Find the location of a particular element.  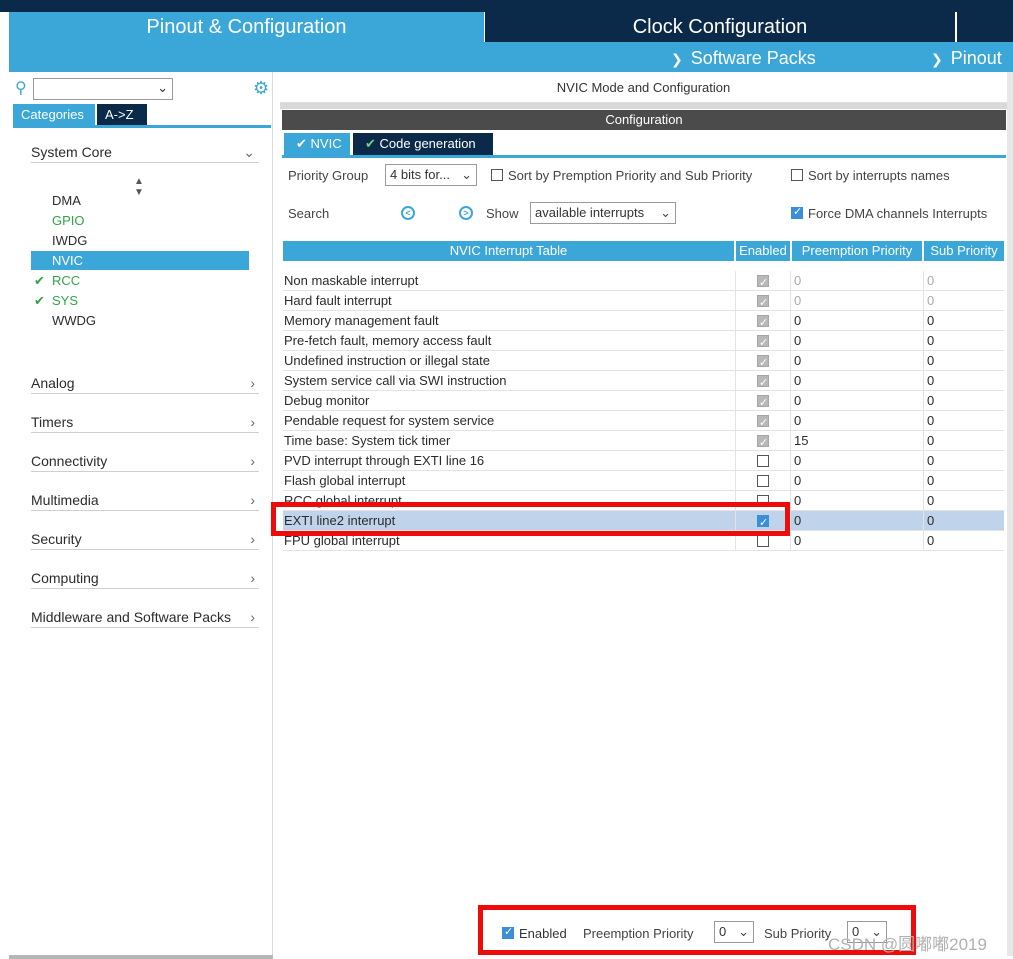

column-header-preemption: Preemption Priority is located at coordinates (857, 251).